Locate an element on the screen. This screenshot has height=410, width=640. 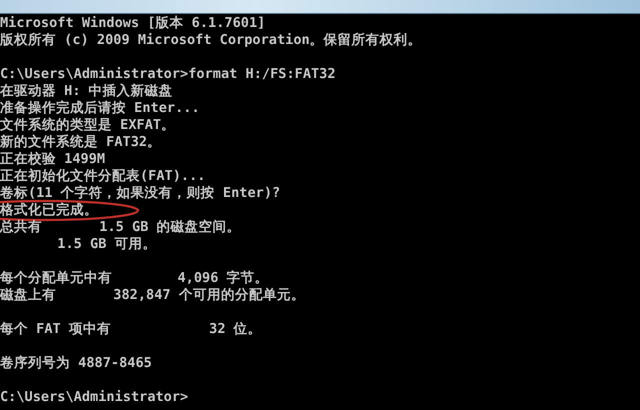
console-line: 新的文件系统是 FAT32。 is located at coordinates (81, 142).